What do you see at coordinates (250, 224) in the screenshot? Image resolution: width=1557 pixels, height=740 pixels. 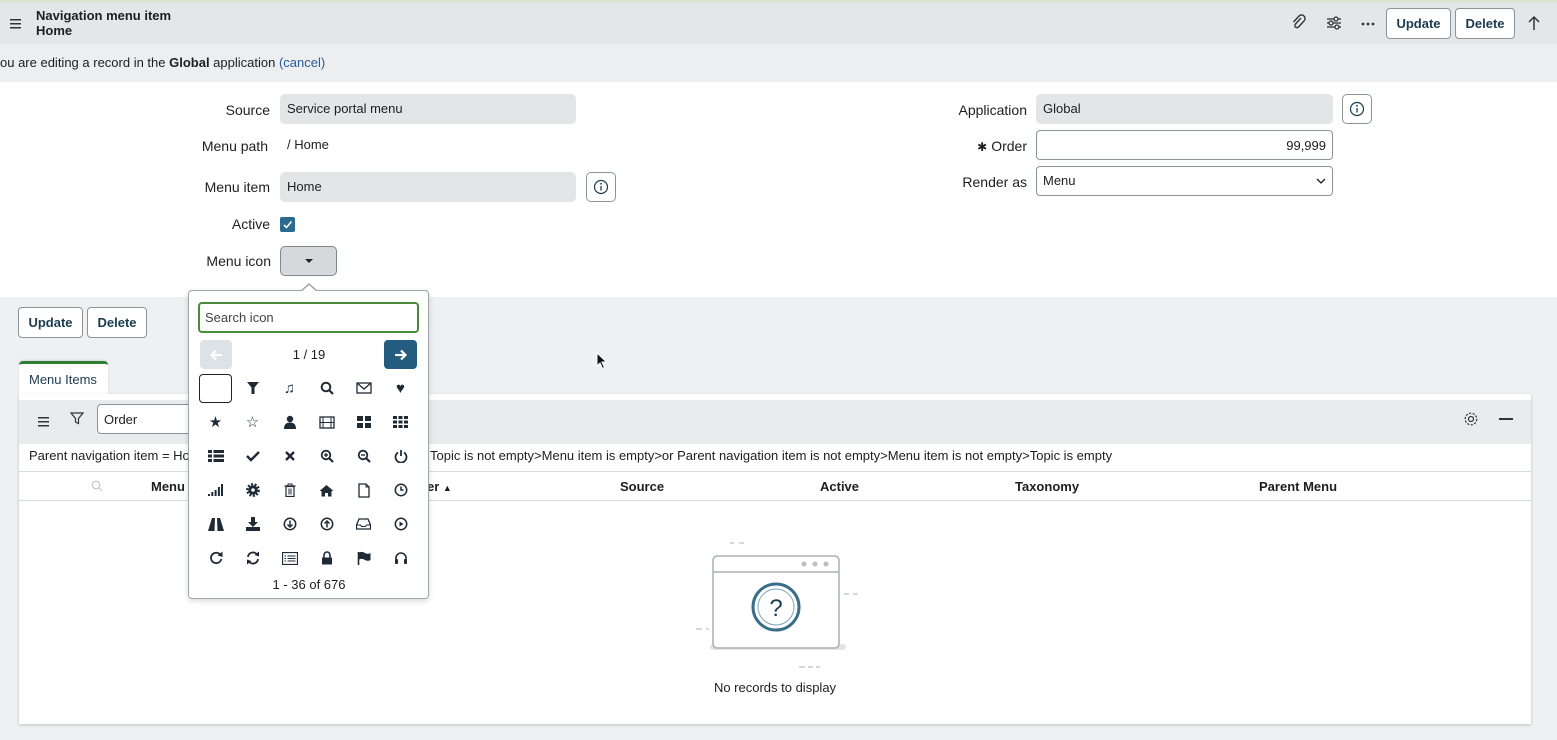 I see `active-label: Active` at bounding box center [250, 224].